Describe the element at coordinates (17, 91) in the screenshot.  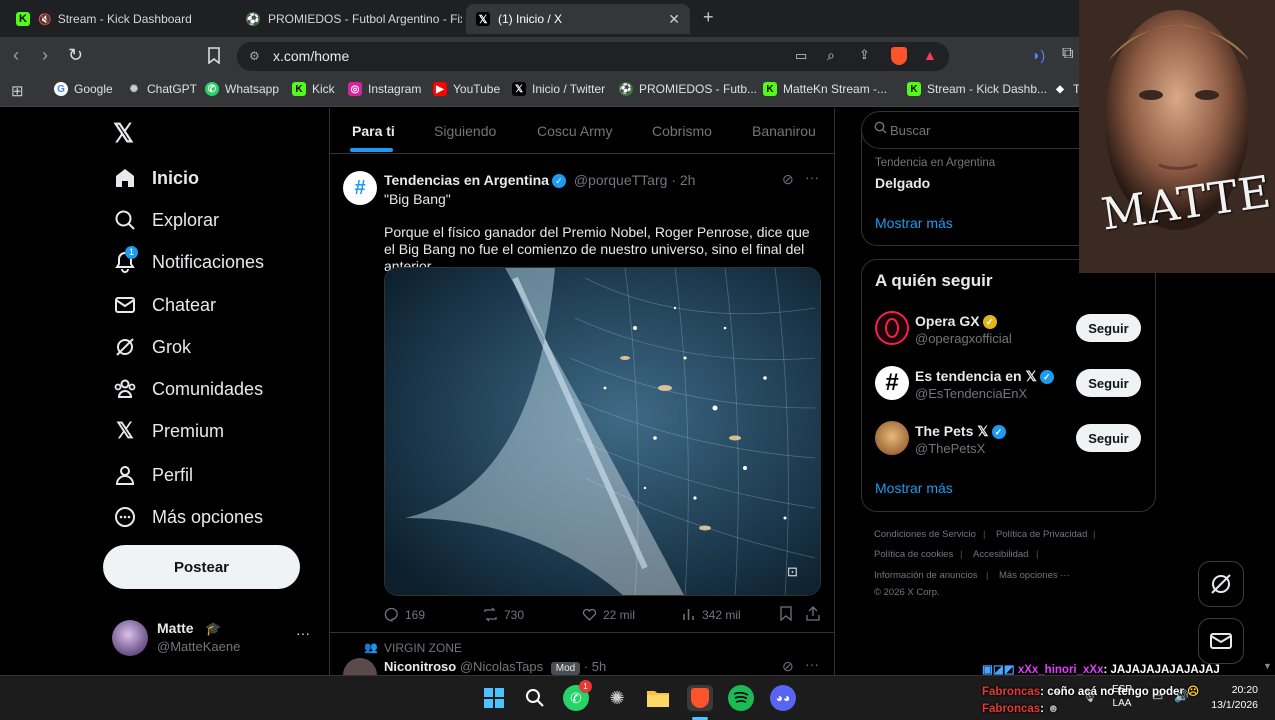
I see `apps-grid-icon: ⊞` at that location.